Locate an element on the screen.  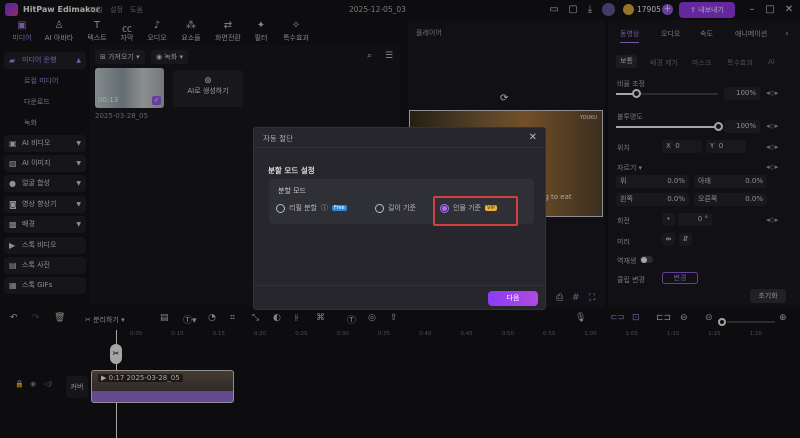
option-label: 리필 분할 is located at coordinates (303, 208).